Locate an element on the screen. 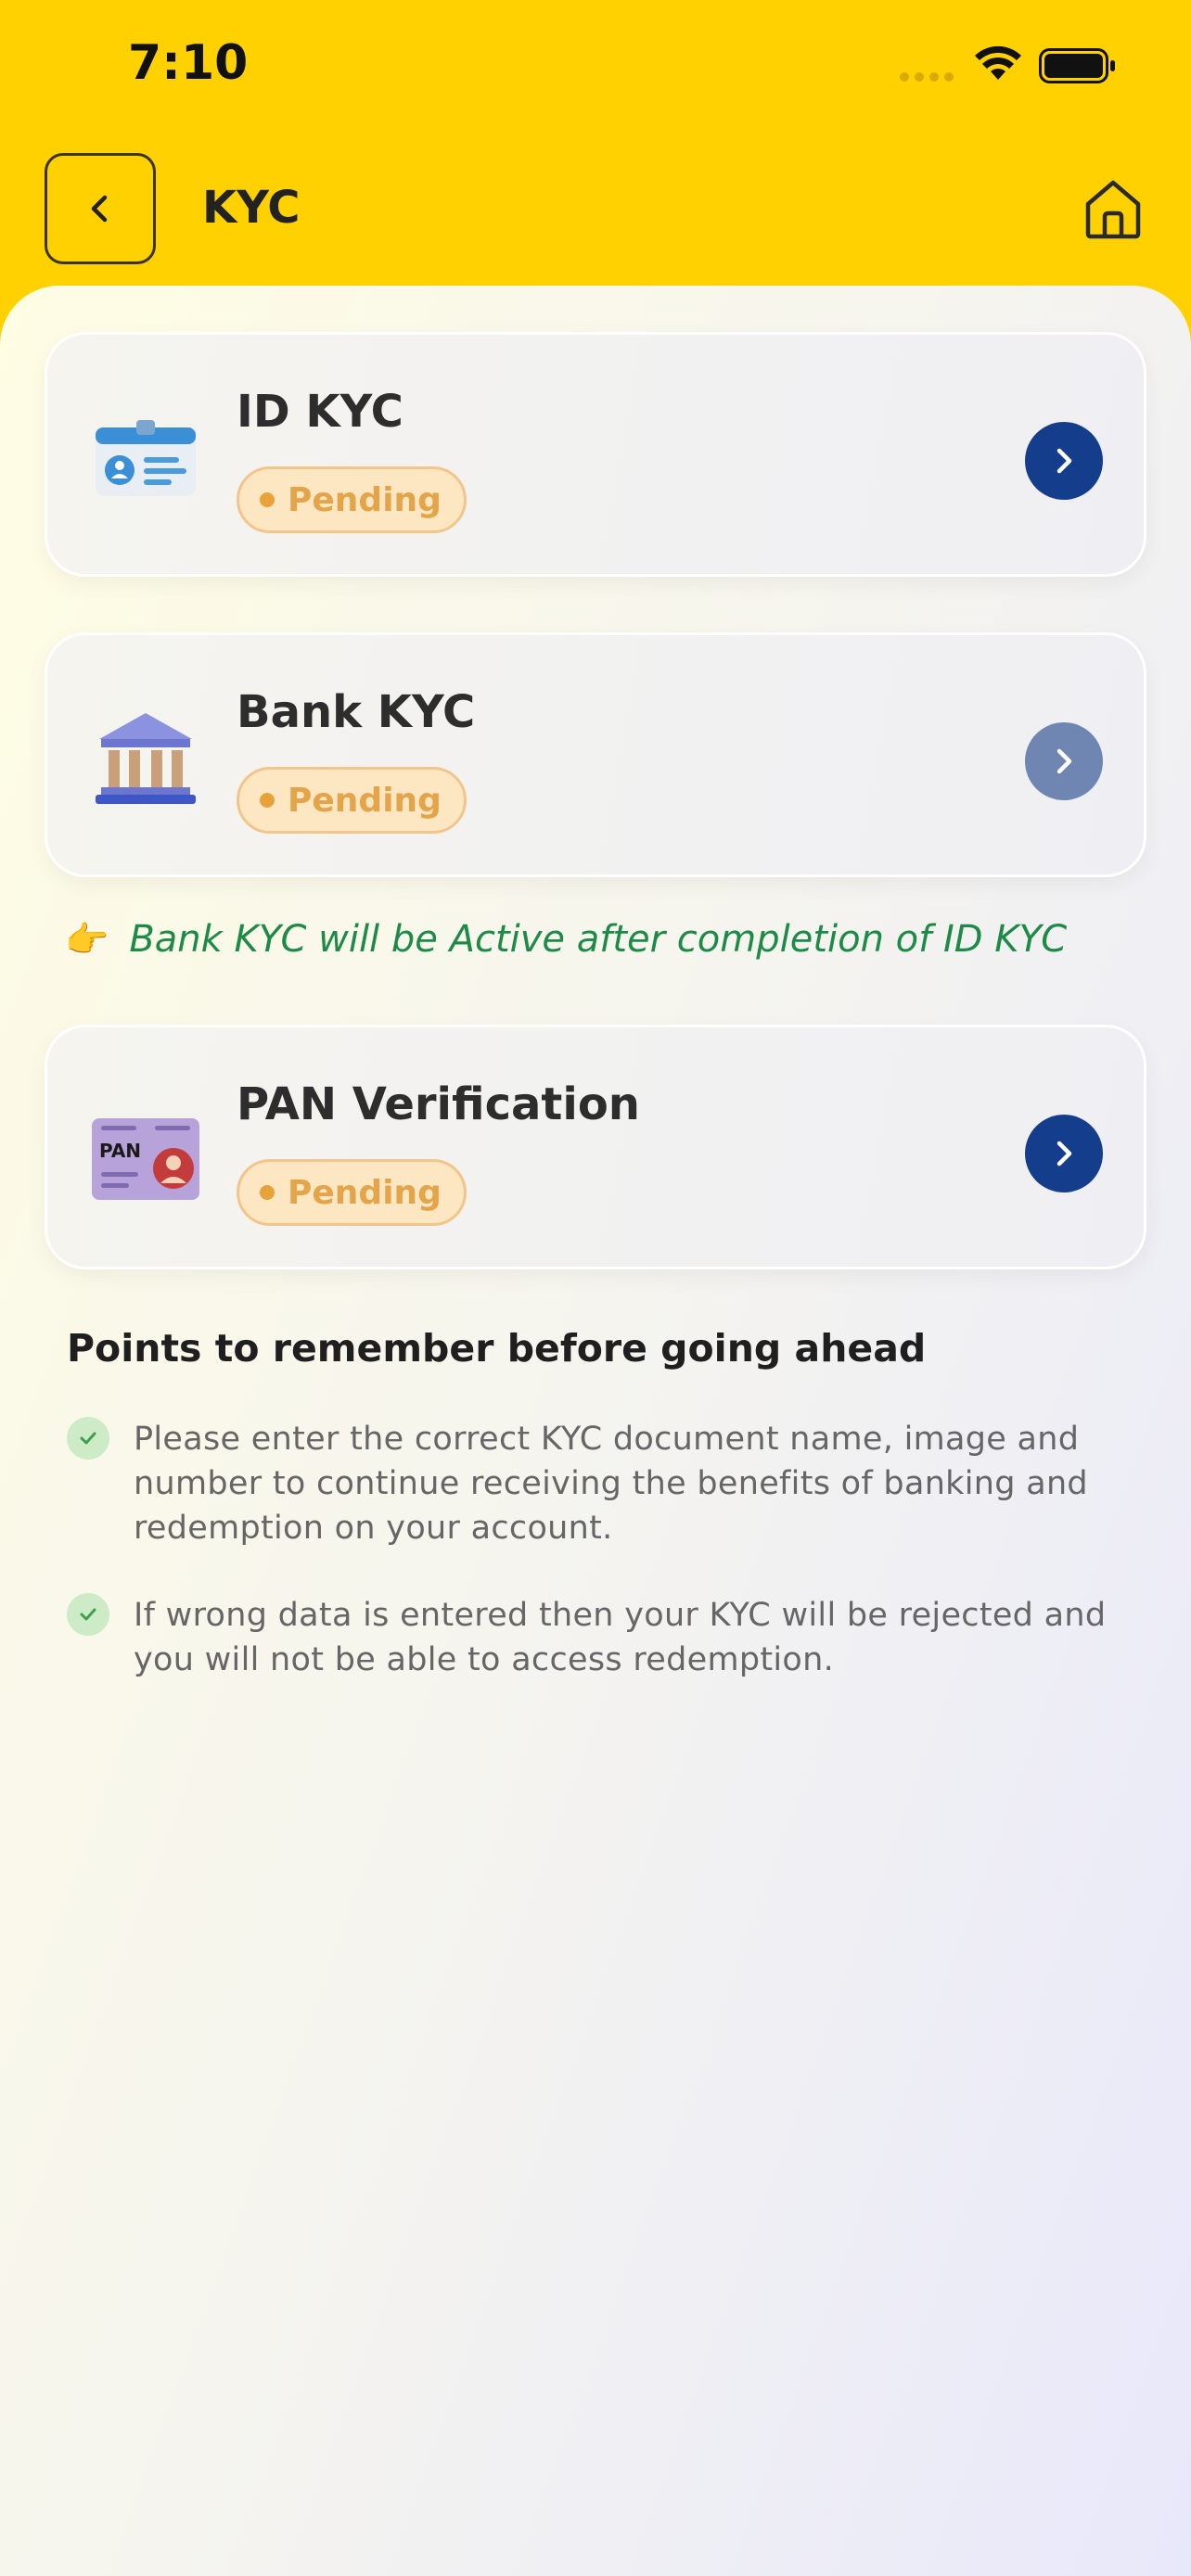  id-card-icon is located at coordinates (146, 458).